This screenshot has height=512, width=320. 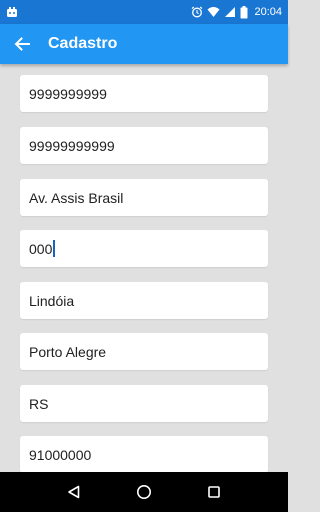 What do you see at coordinates (144, 12) in the screenshot?
I see `status-bar: 20:04` at bounding box center [144, 12].